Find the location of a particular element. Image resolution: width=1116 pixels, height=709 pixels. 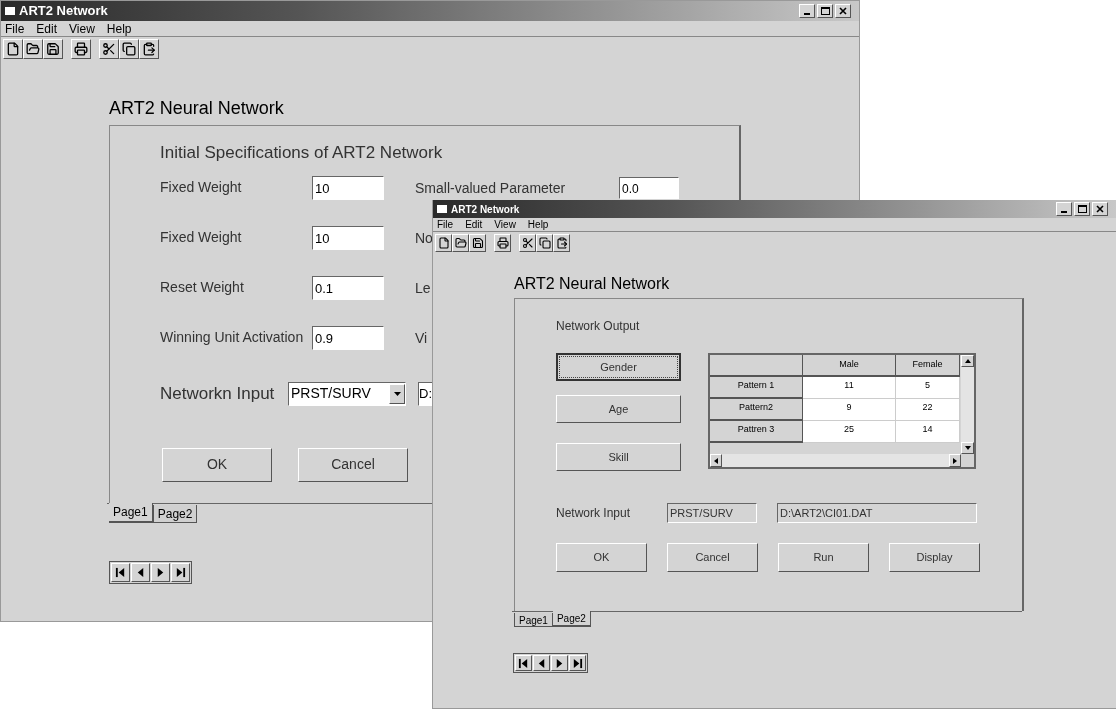

dialog-button: Display is located at coordinates (934, 557).